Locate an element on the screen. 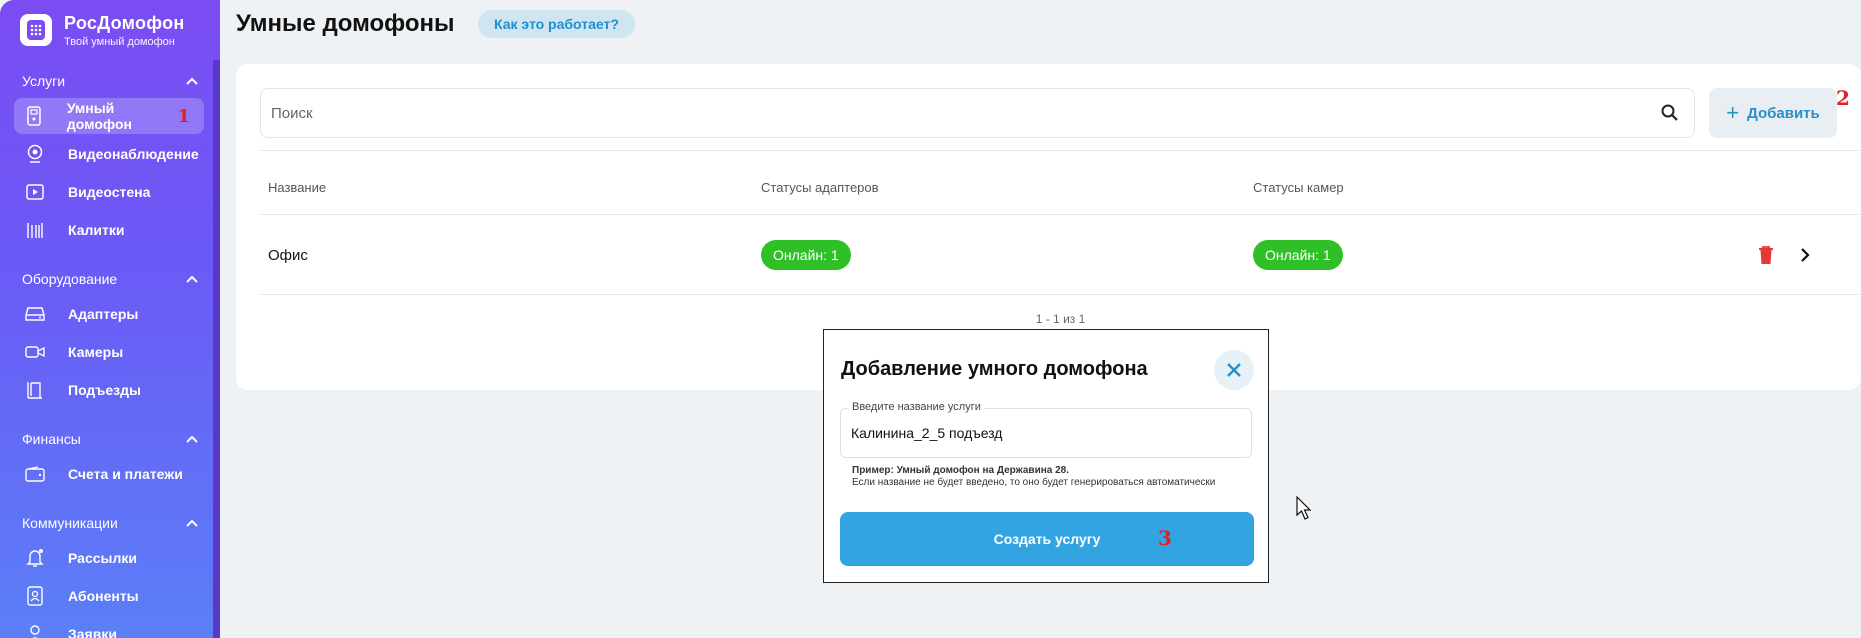 This screenshot has height=638, width=1861. section-services: Услуги is located at coordinates (106, 81).